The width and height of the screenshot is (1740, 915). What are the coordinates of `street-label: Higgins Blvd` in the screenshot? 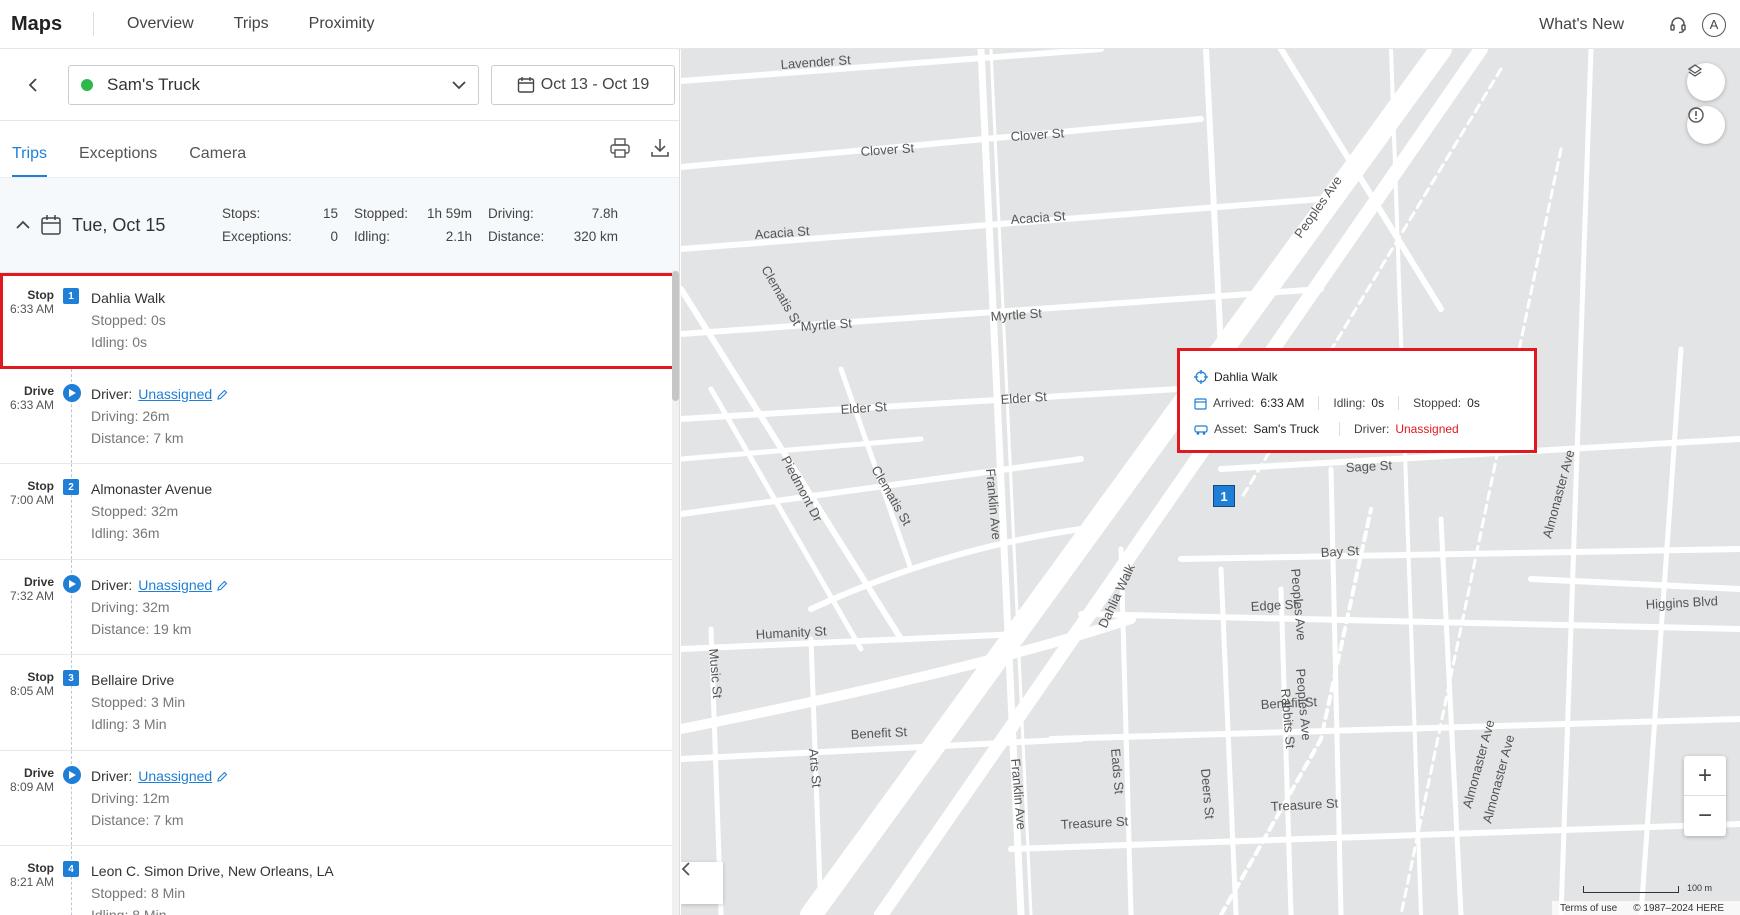 It's located at (1681, 602).